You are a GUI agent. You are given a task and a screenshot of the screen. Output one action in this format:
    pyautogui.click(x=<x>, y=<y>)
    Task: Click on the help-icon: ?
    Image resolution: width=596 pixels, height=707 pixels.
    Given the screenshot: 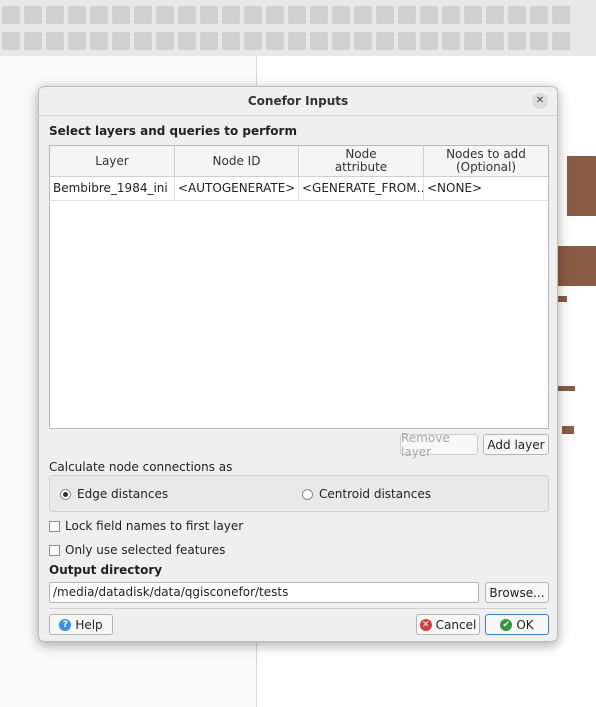 What is the action you would take?
    pyautogui.click(x=65, y=624)
    